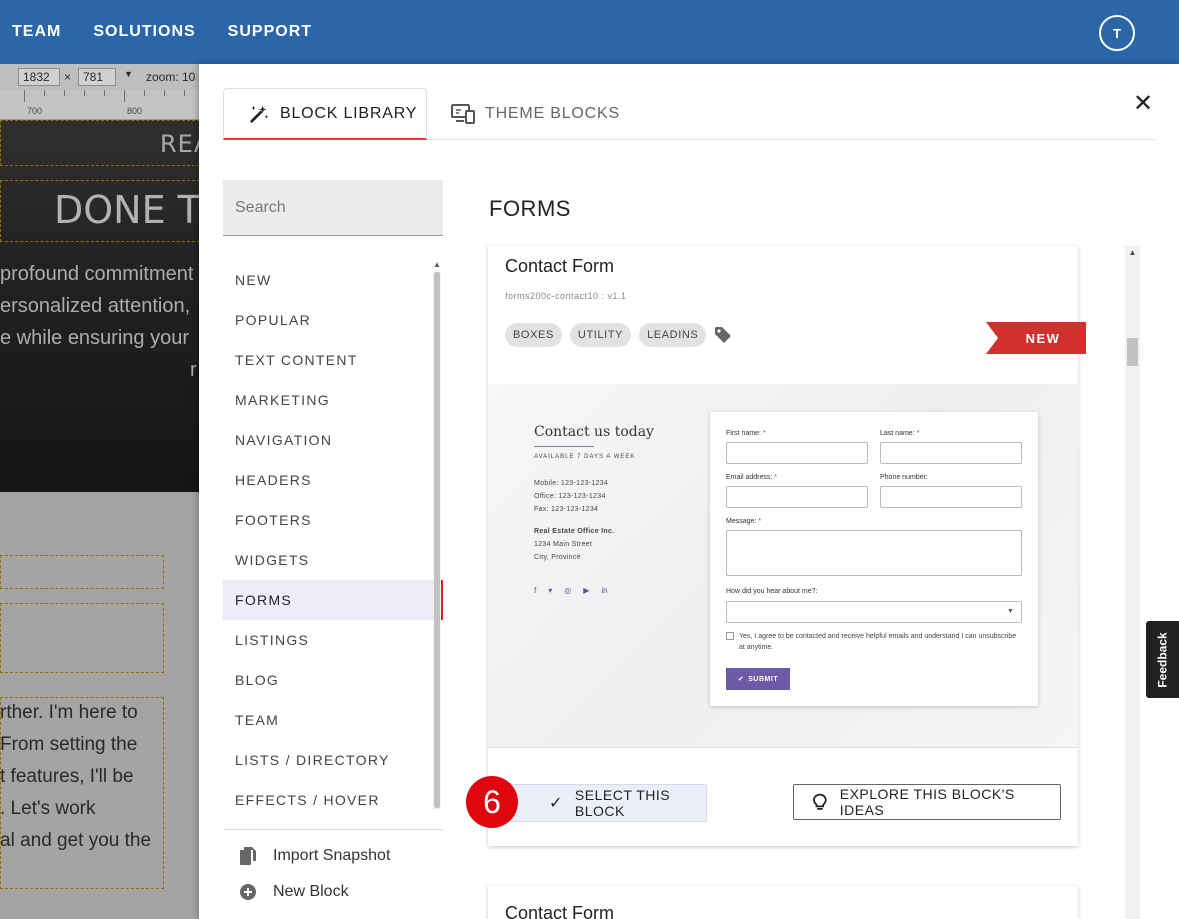 The image size is (1179, 919). Describe the element at coordinates (144, 32) in the screenshot. I see `nav-solutions: SOLUTIONS` at that location.